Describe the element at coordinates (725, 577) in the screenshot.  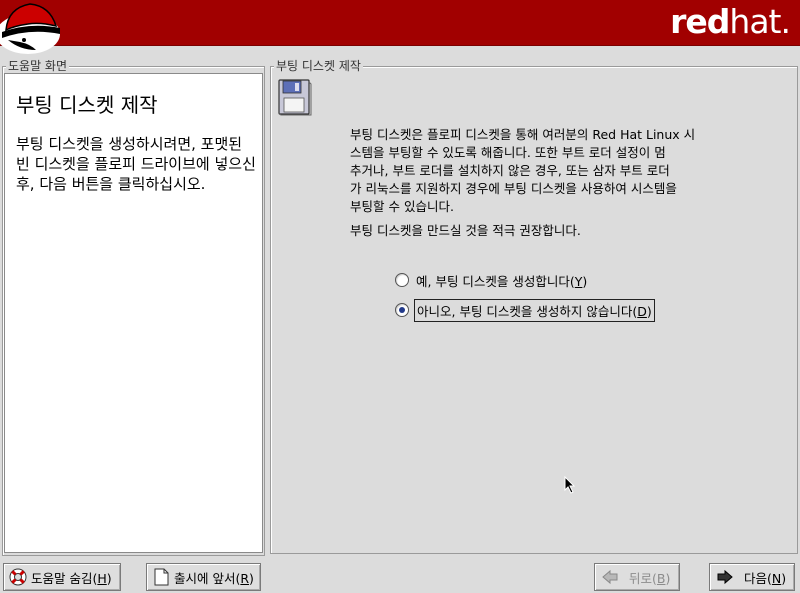
I see `arrow-right-icon` at that location.